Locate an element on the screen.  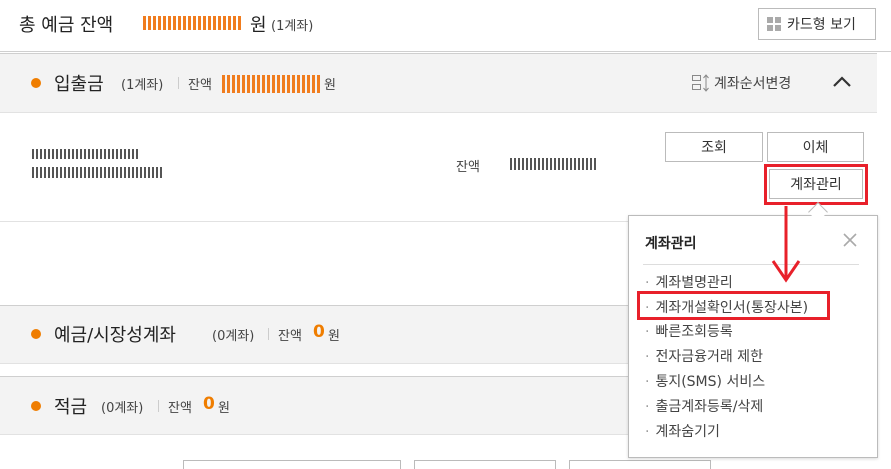
popup-title: 계좌관리 is located at coordinates (671, 244).